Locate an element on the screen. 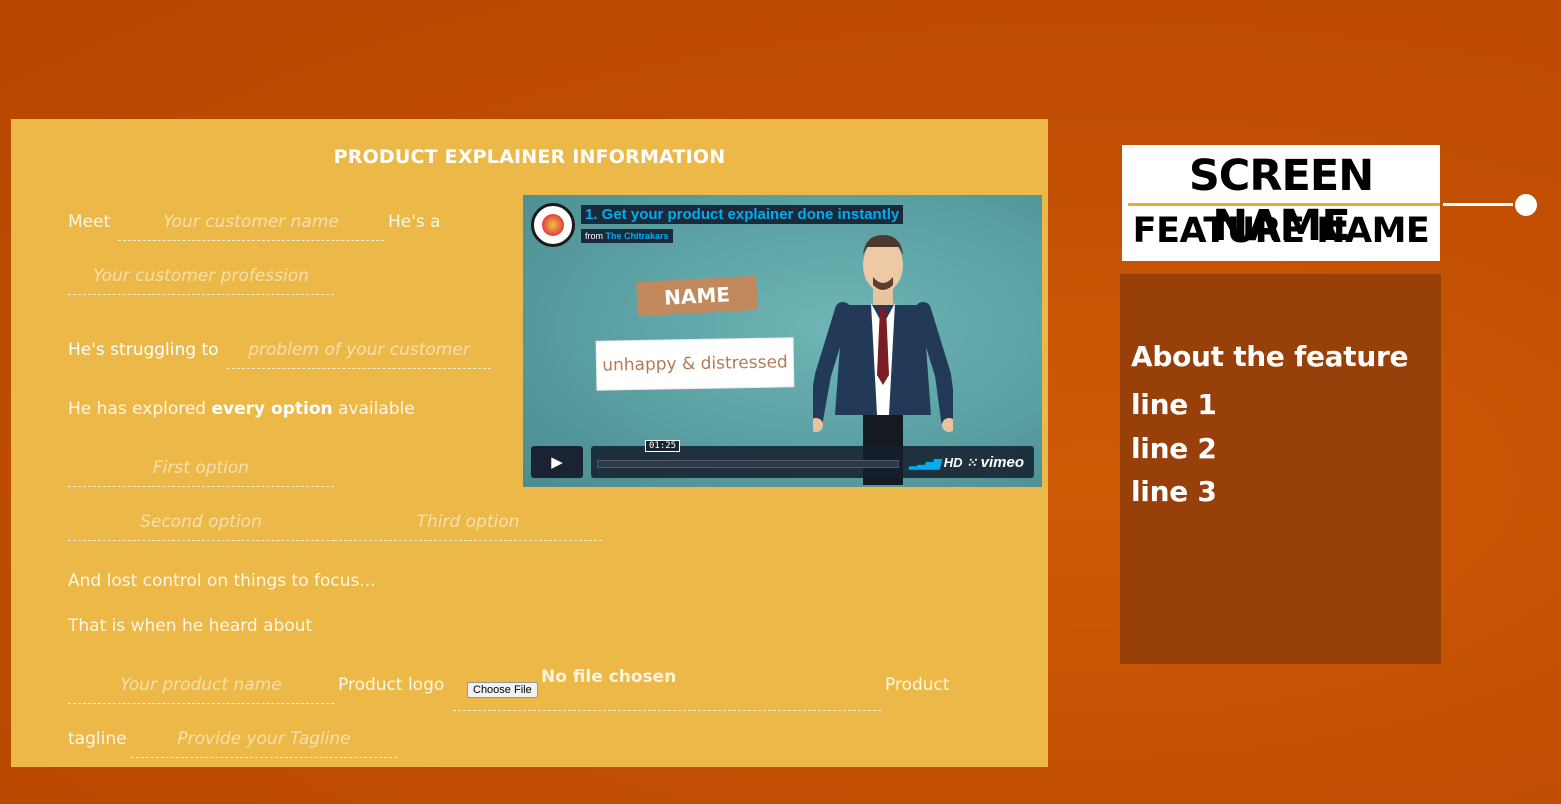 The image size is (1561, 804). struggling-label: He's struggling to is located at coordinates (143, 350).